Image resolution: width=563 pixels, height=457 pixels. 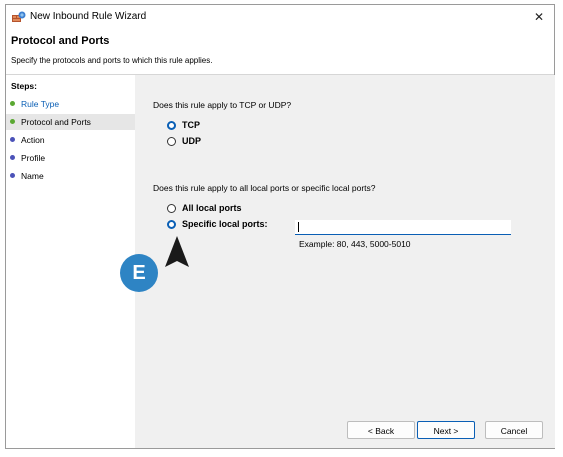 I want to click on radio-label: TCP, so click(x=191, y=125).